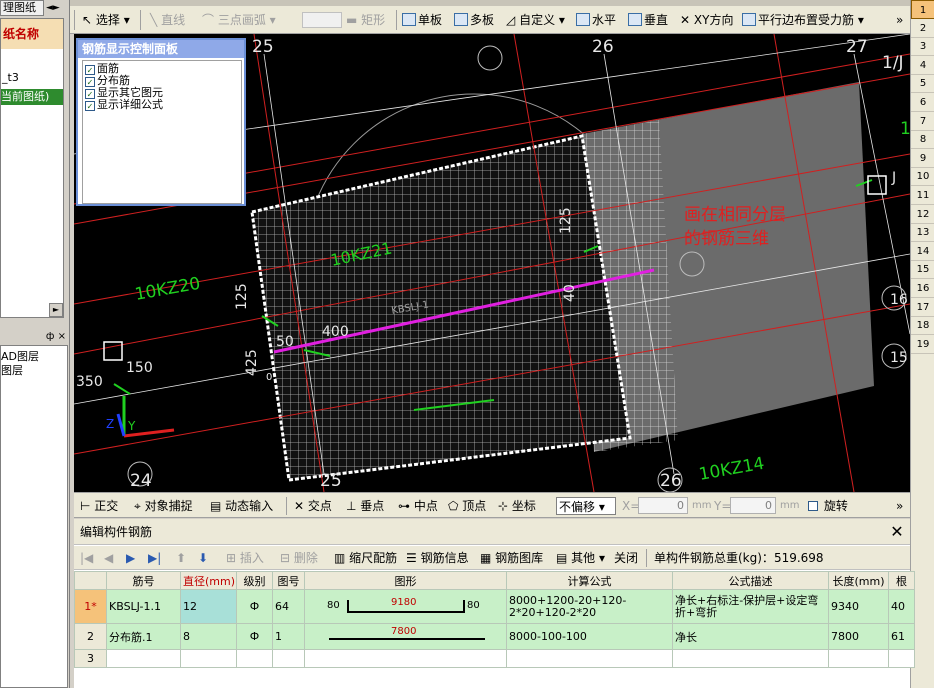 Image resolution: width=934 pixels, height=688 pixels. What do you see at coordinates (34, 369) in the screenshot?
I see `layer-item: 图层` at bounding box center [34, 369].